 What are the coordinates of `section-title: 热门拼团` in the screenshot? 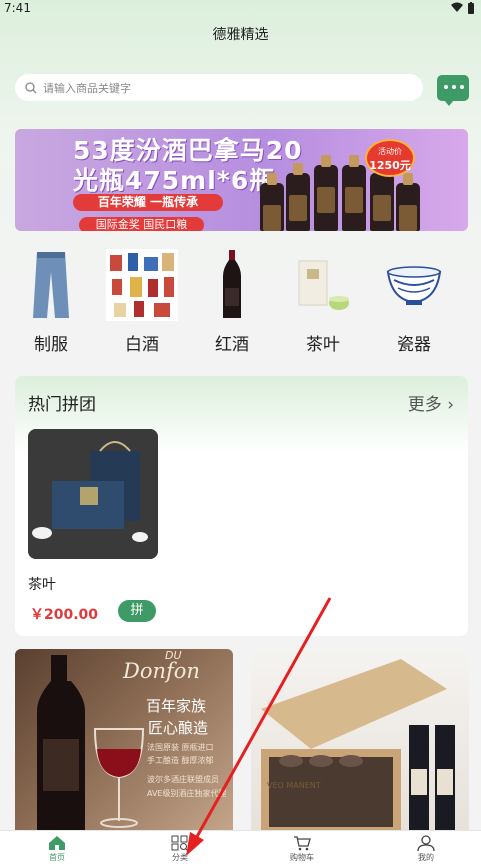 It's located at (62, 405).